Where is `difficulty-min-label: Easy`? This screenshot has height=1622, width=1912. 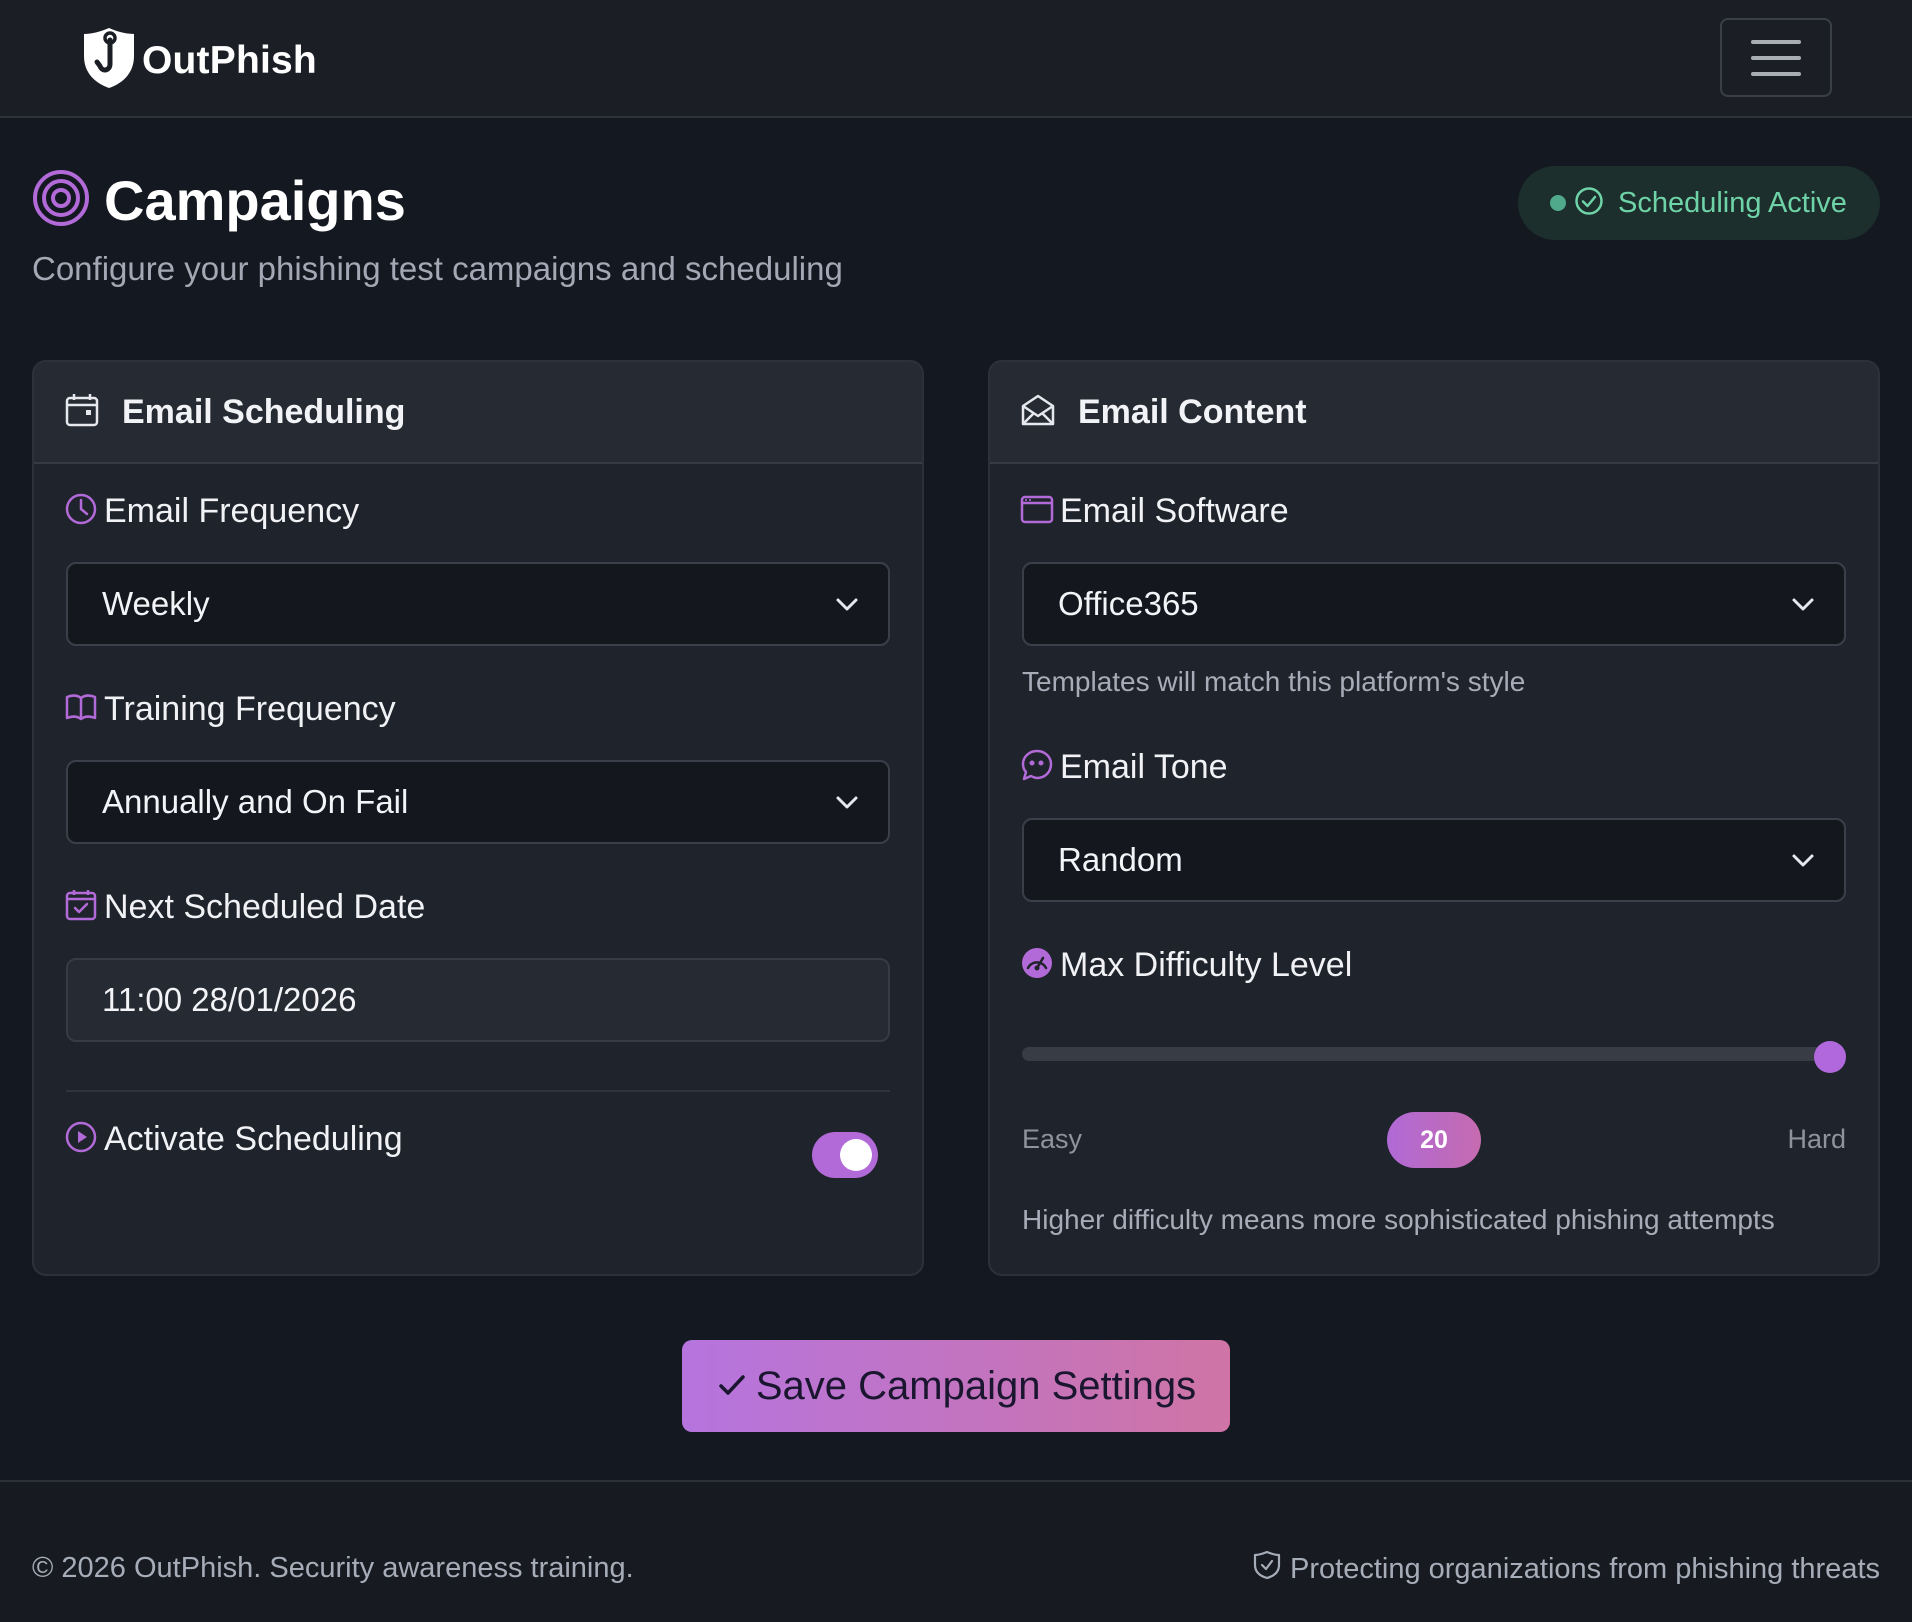 difficulty-min-label: Easy is located at coordinates (1052, 1139).